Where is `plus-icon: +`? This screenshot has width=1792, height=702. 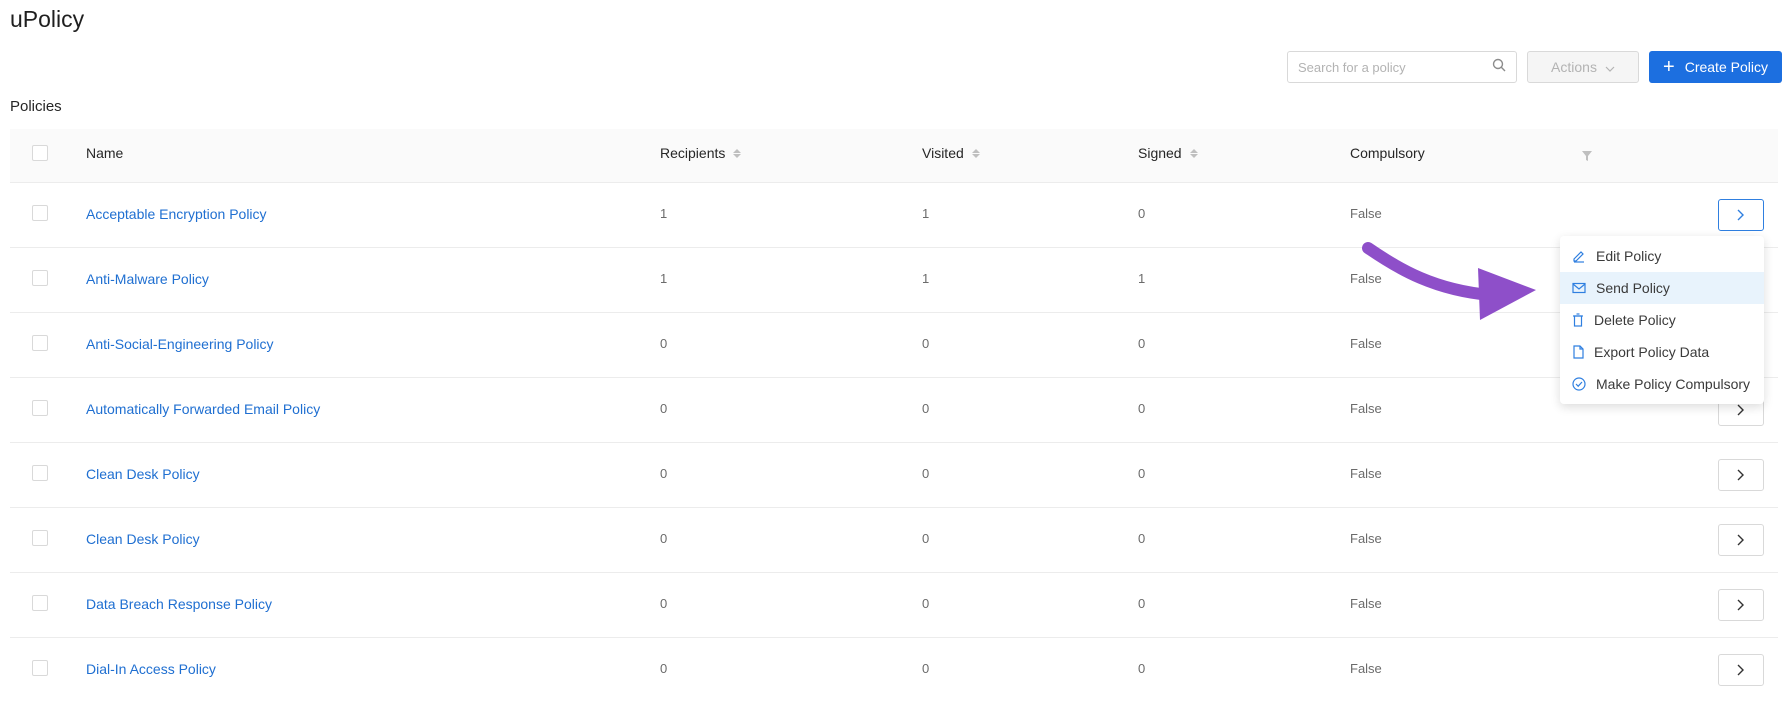 plus-icon: + is located at coordinates (1669, 67).